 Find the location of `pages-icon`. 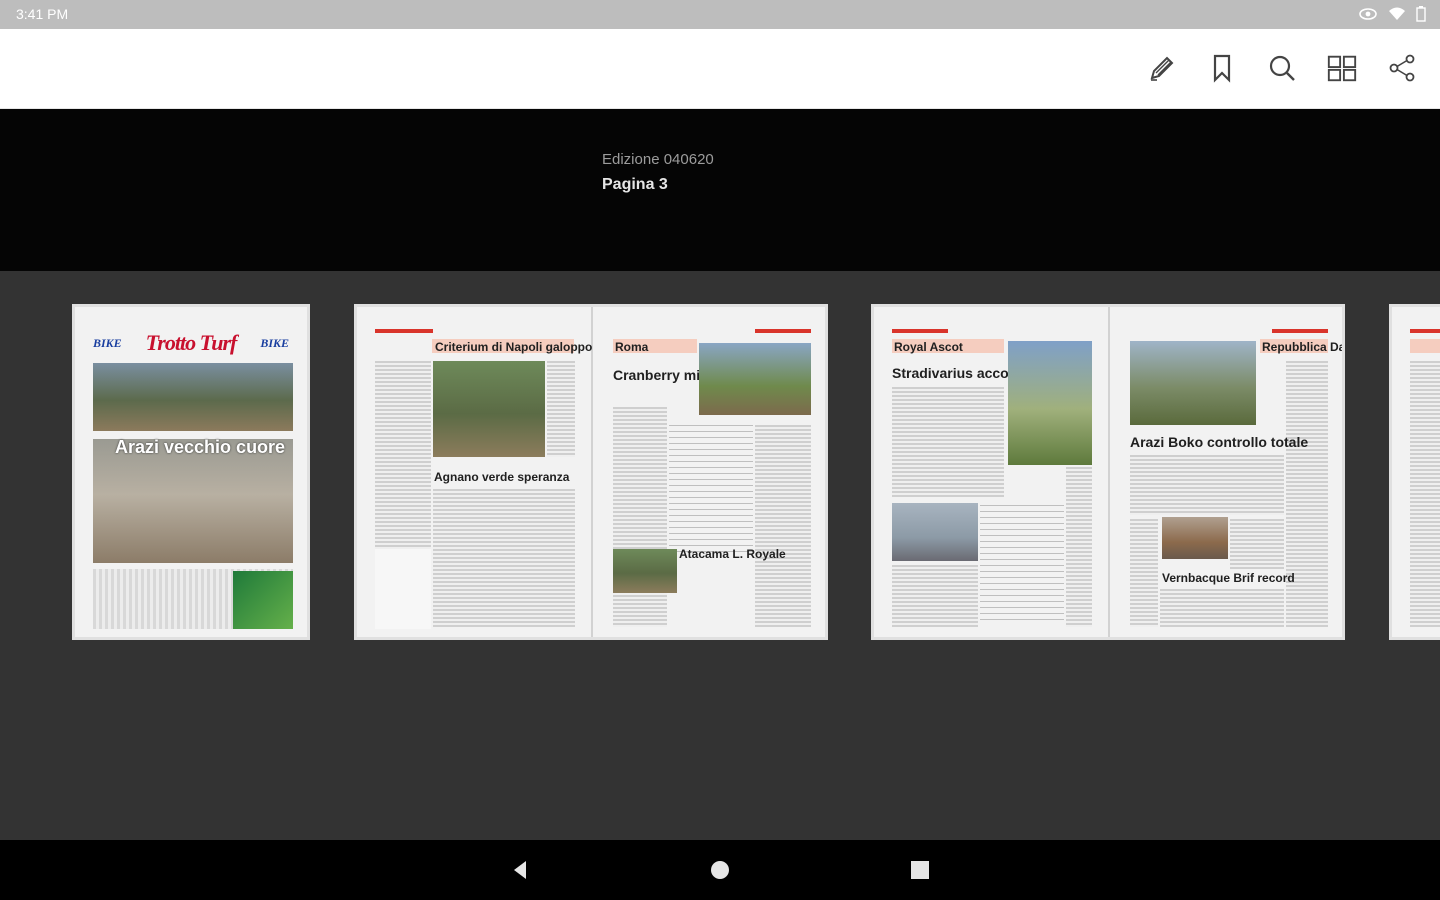

pages-icon is located at coordinates (1342, 68).